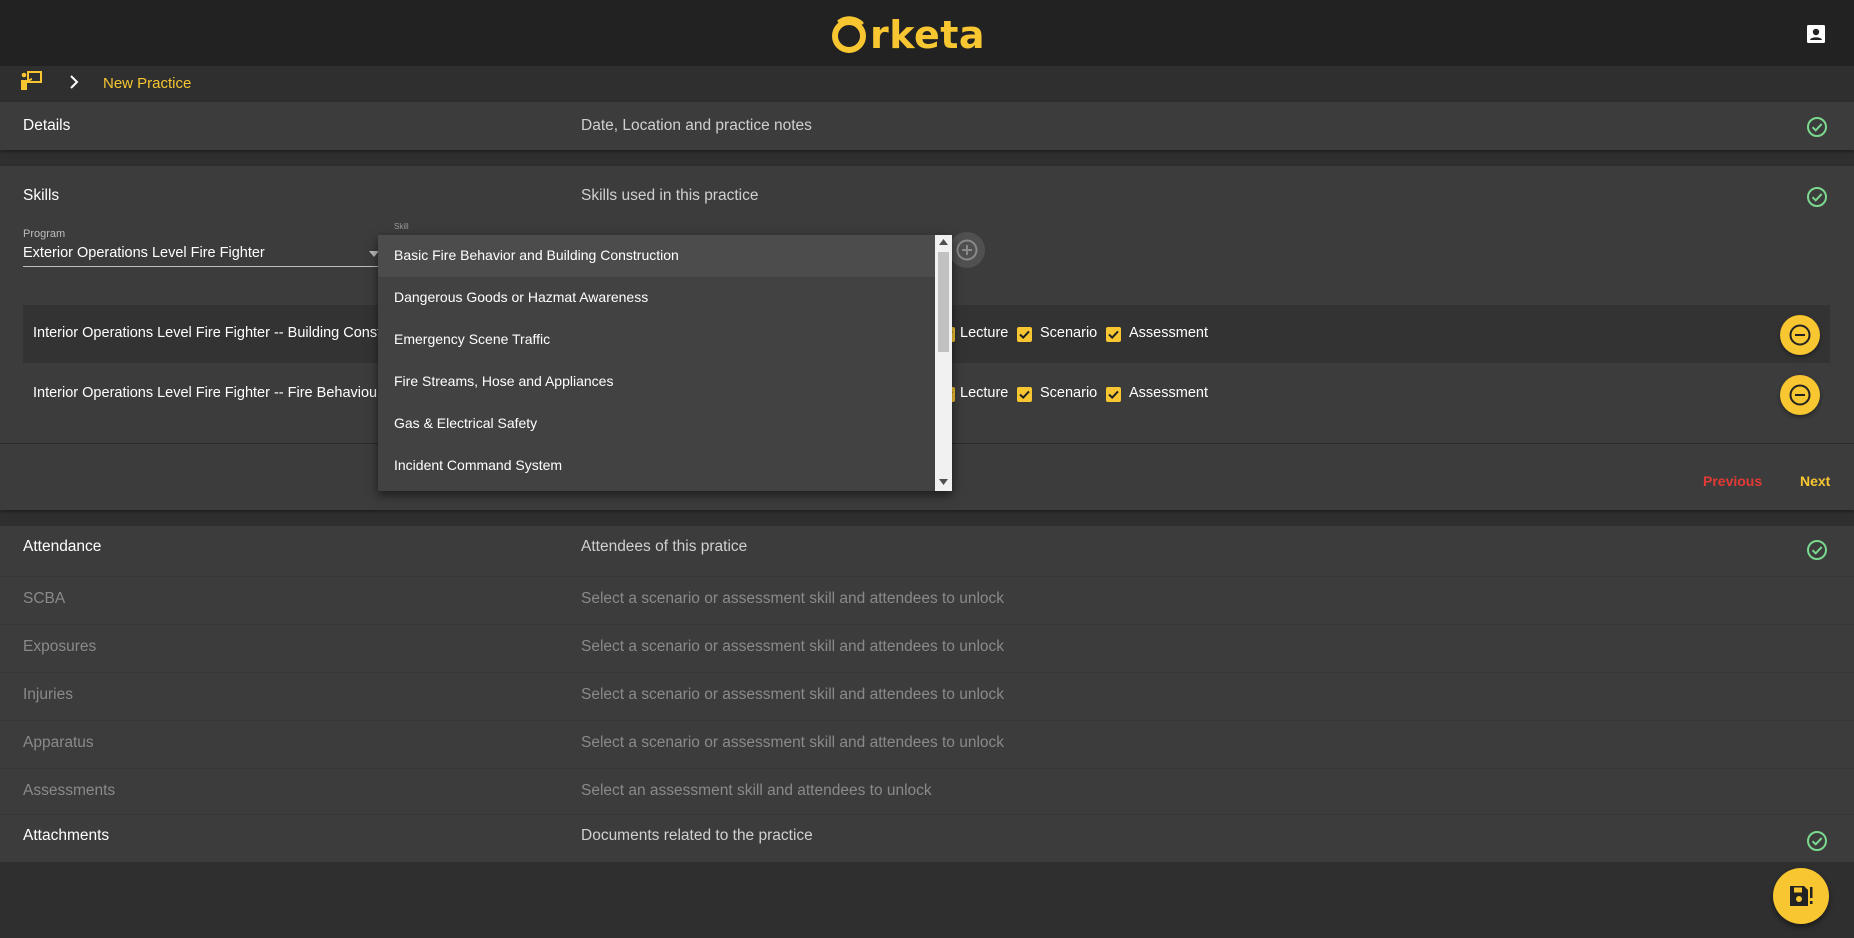 The height and width of the screenshot is (938, 1854). Describe the element at coordinates (943, 302) in the screenshot. I see `scrollbar-thumb` at that location.